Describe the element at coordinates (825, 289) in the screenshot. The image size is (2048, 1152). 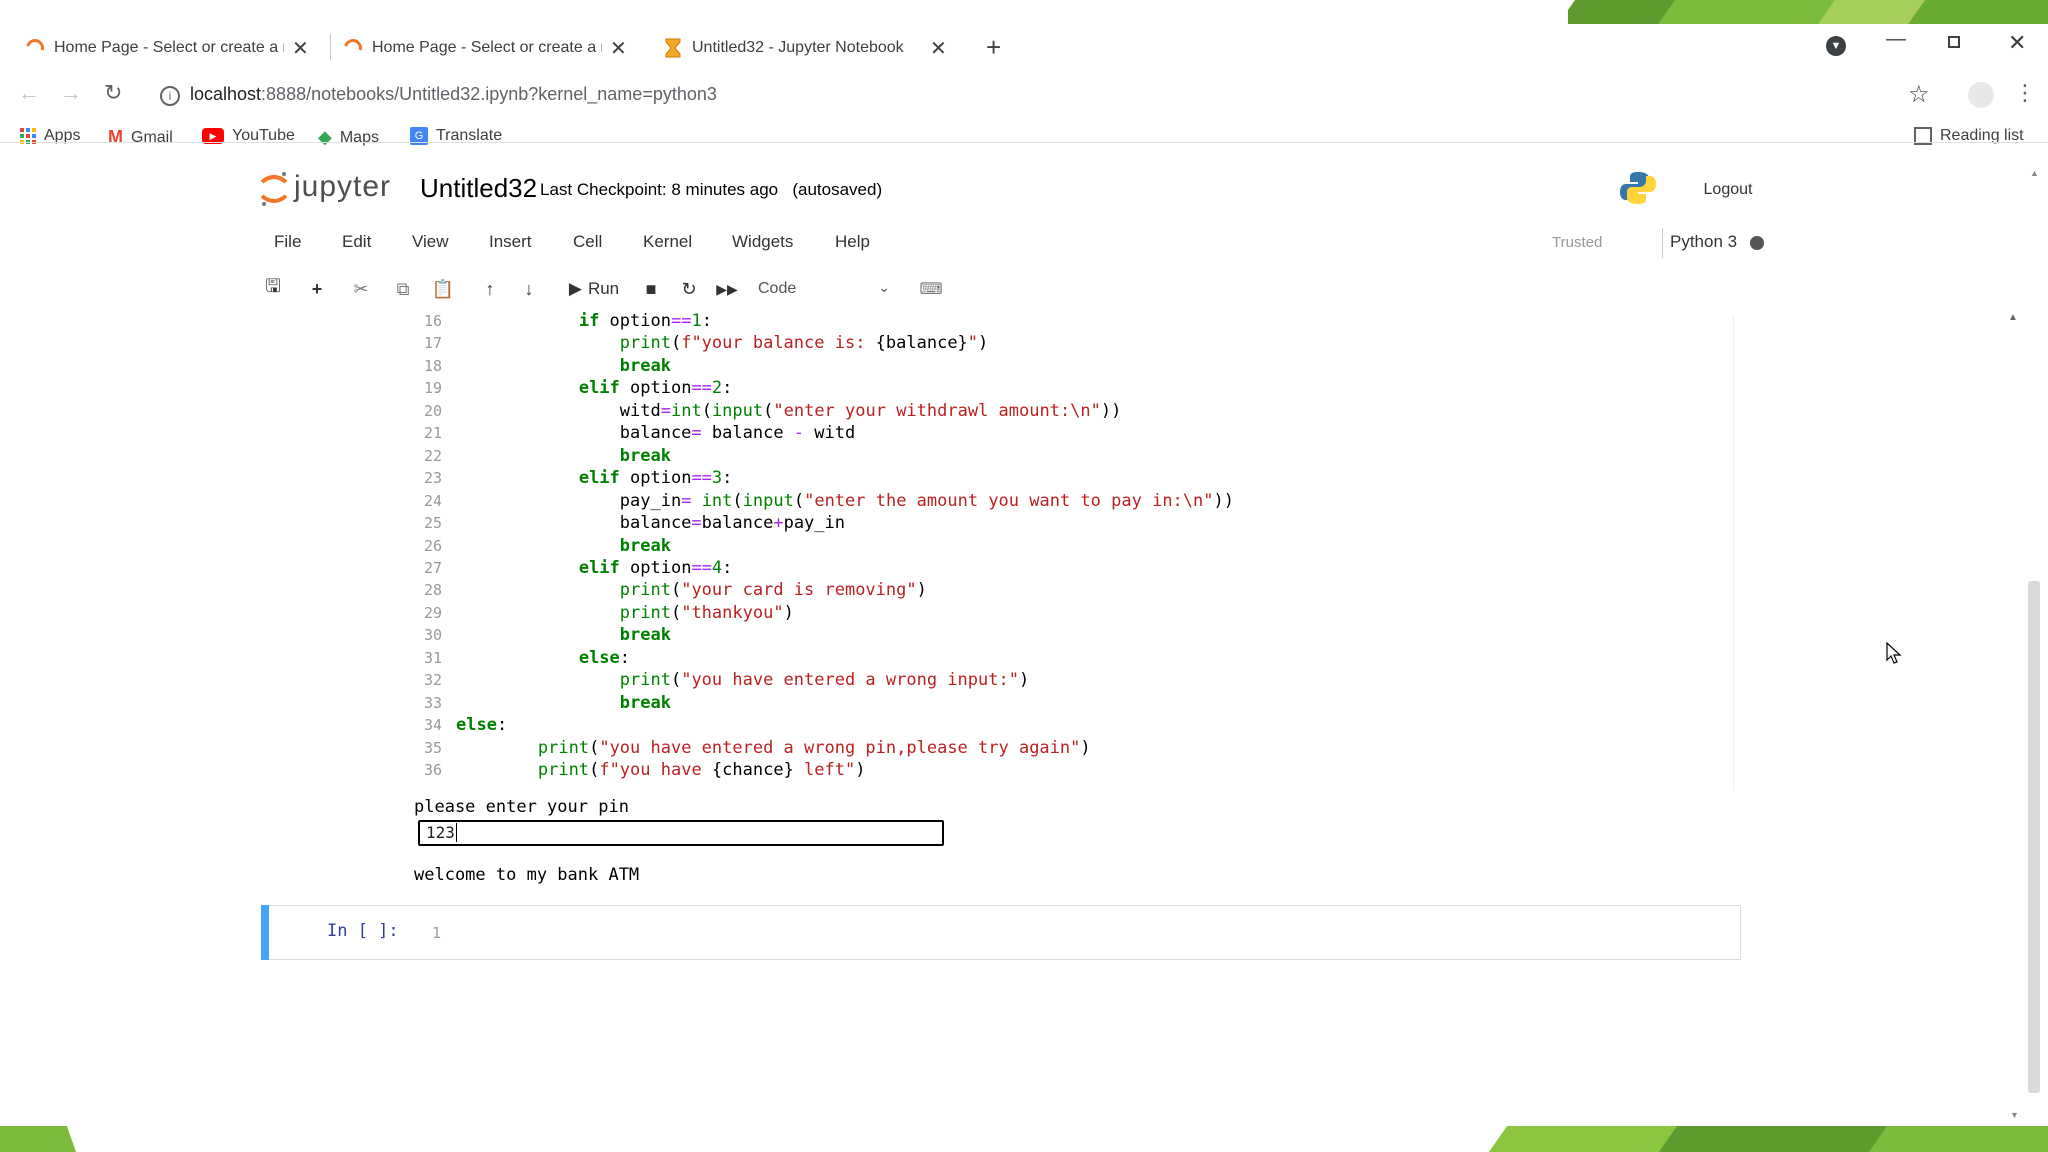
I see `cell-type-select: Code ⌄` at that location.